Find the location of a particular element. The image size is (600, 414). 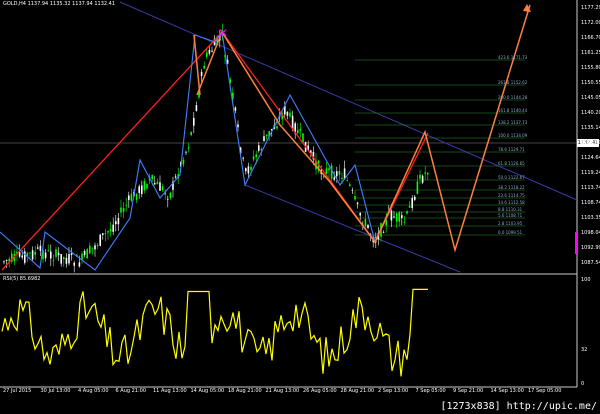

price-axis-label: 1103.35 is located at coordinates (590, 218).